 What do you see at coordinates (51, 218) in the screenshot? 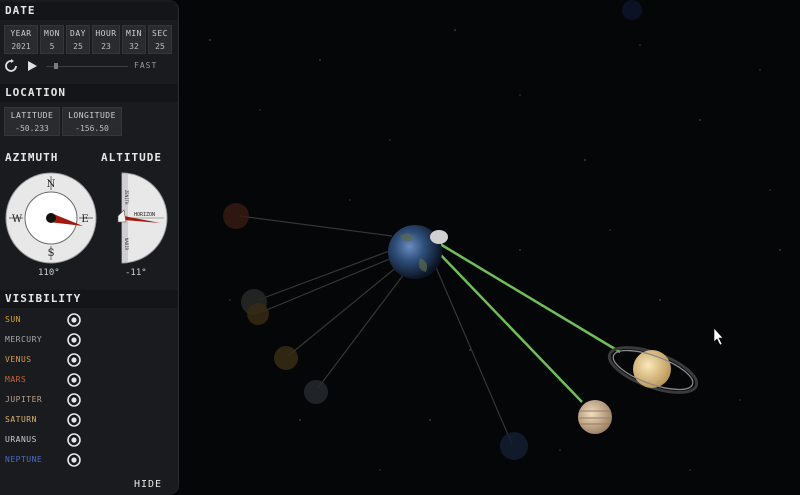
I see `azimuth-compass: N S W E` at bounding box center [51, 218].